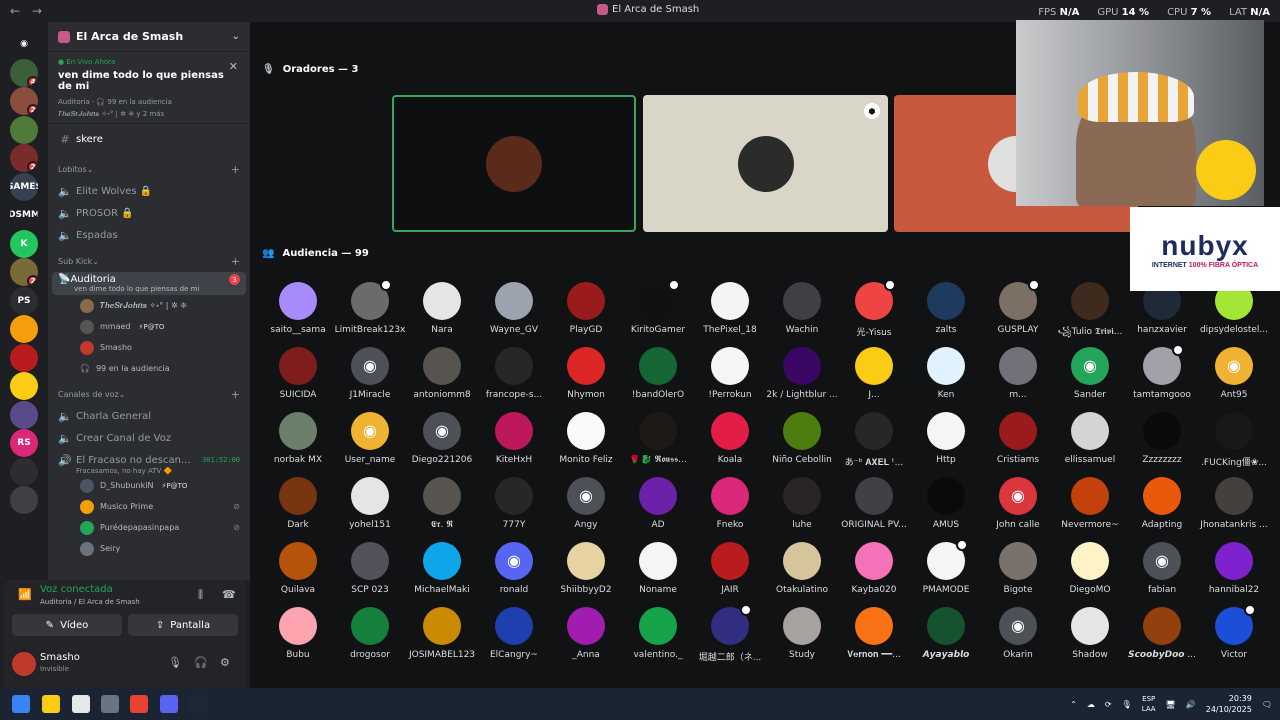  Describe the element at coordinates (370, 638) in the screenshot. I see `audience-member: drogosor` at that location.